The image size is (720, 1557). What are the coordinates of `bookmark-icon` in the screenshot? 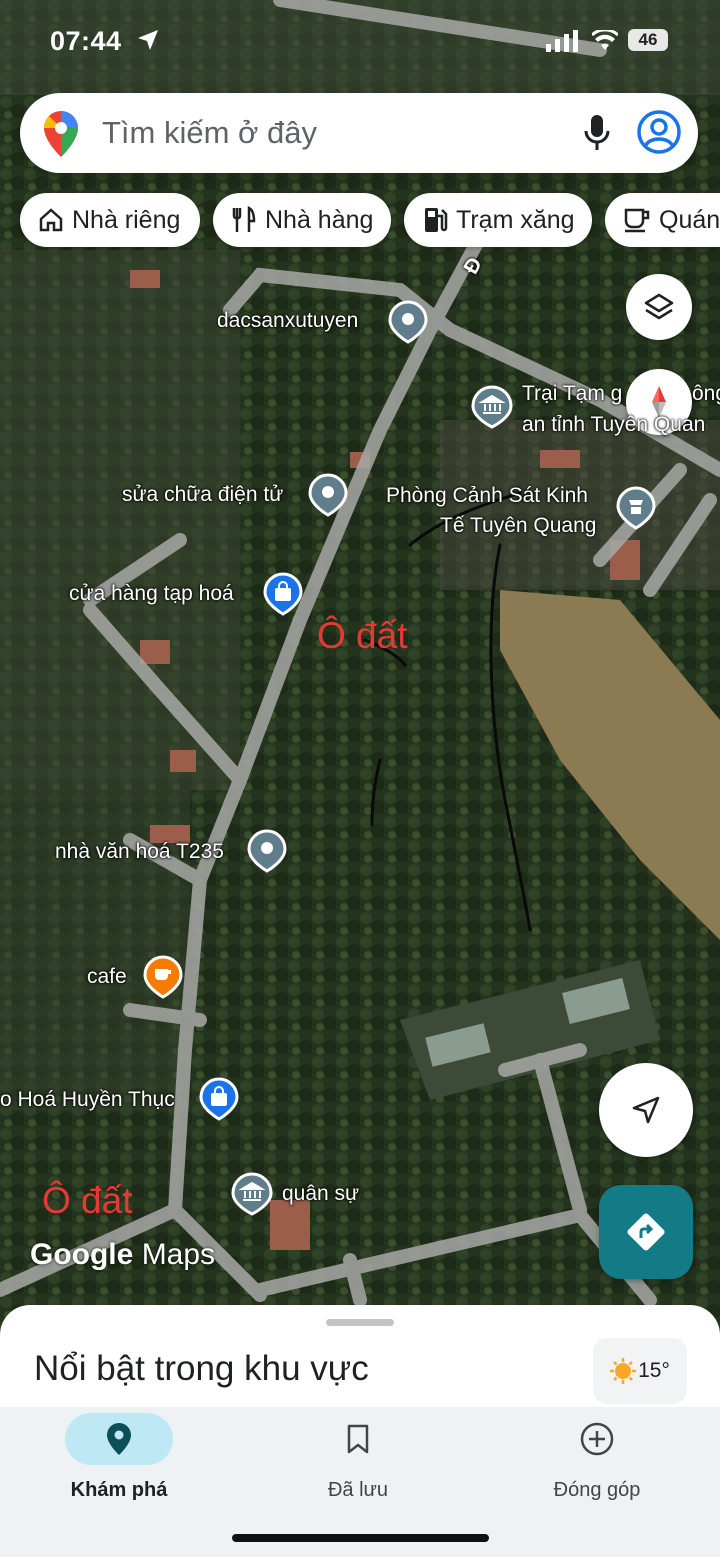 It's located at (358, 1439).